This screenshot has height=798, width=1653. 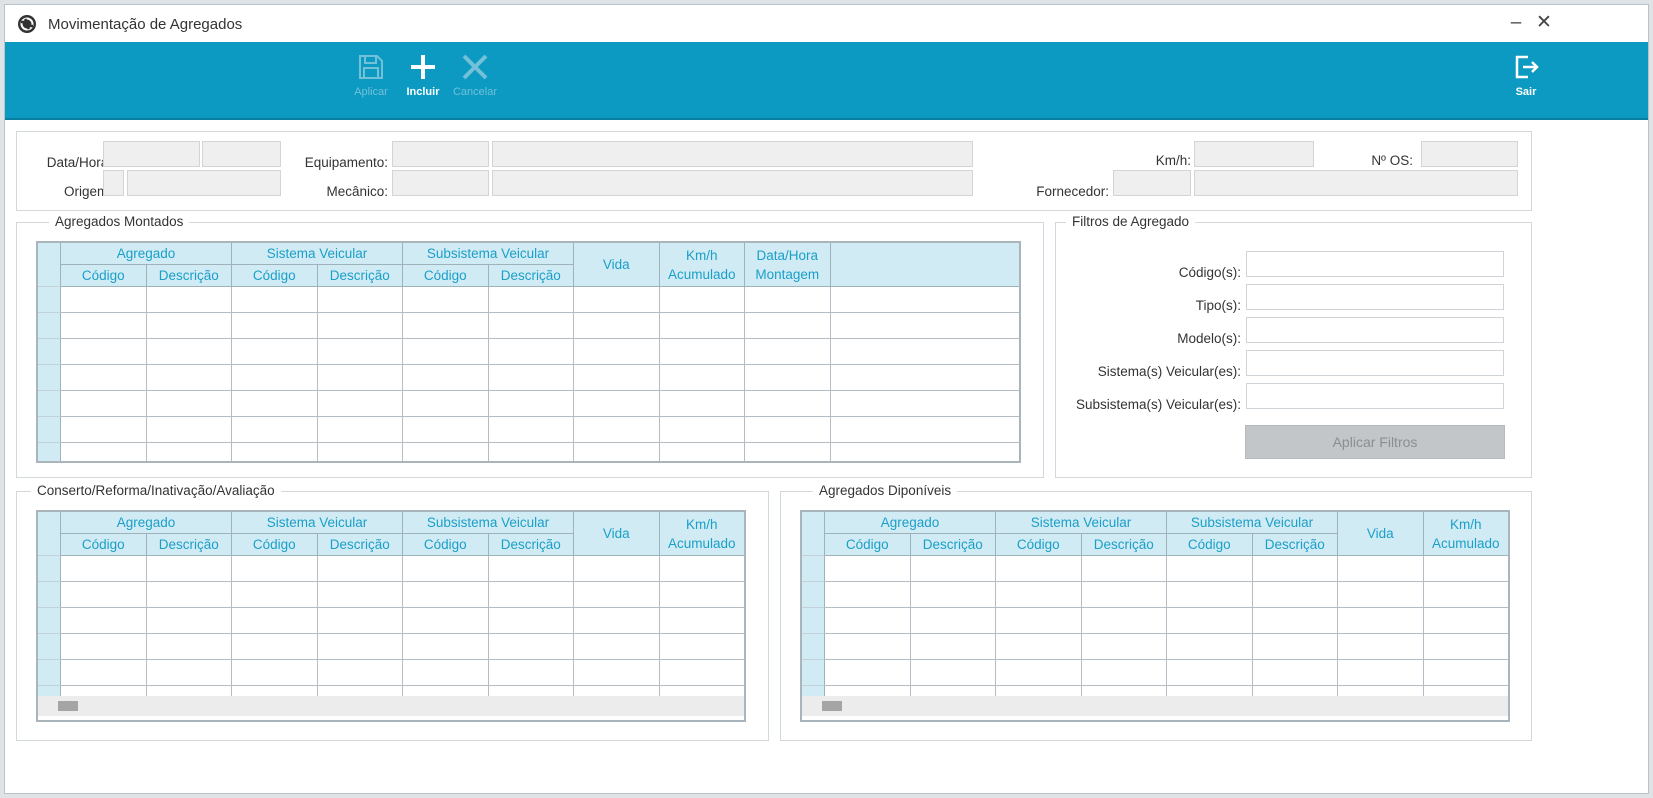 What do you see at coordinates (440, 183) in the screenshot?
I see `mechanic-code-field` at bounding box center [440, 183].